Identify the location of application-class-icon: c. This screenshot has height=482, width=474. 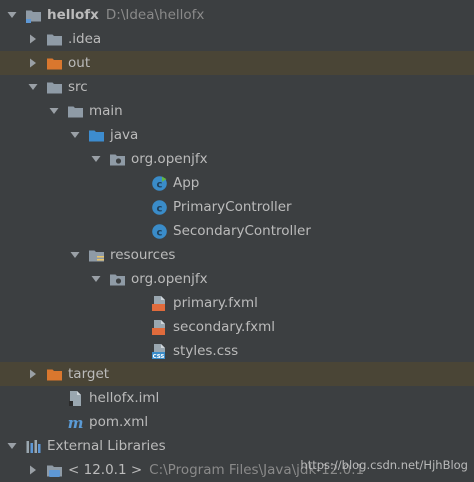
(159, 183).